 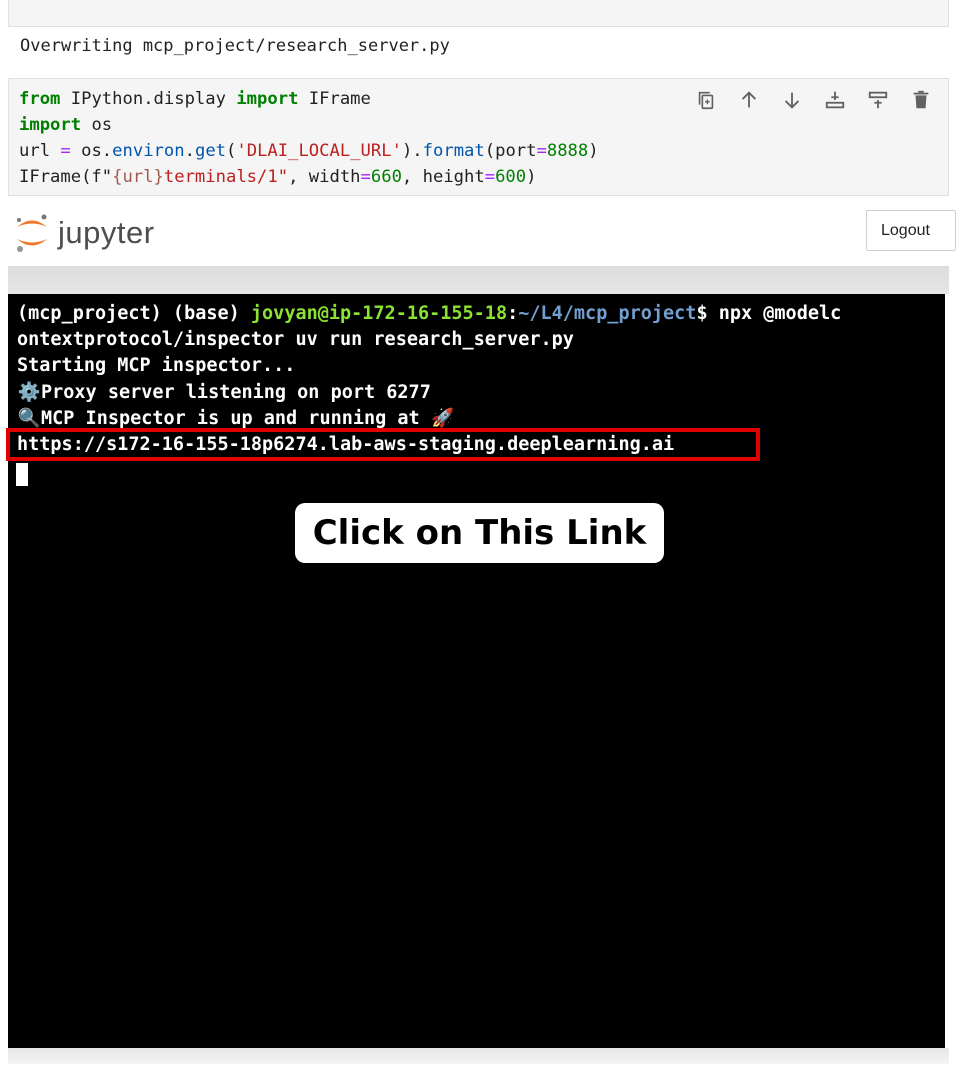 I want to click on code-token: ., so click(x=189, y=151).